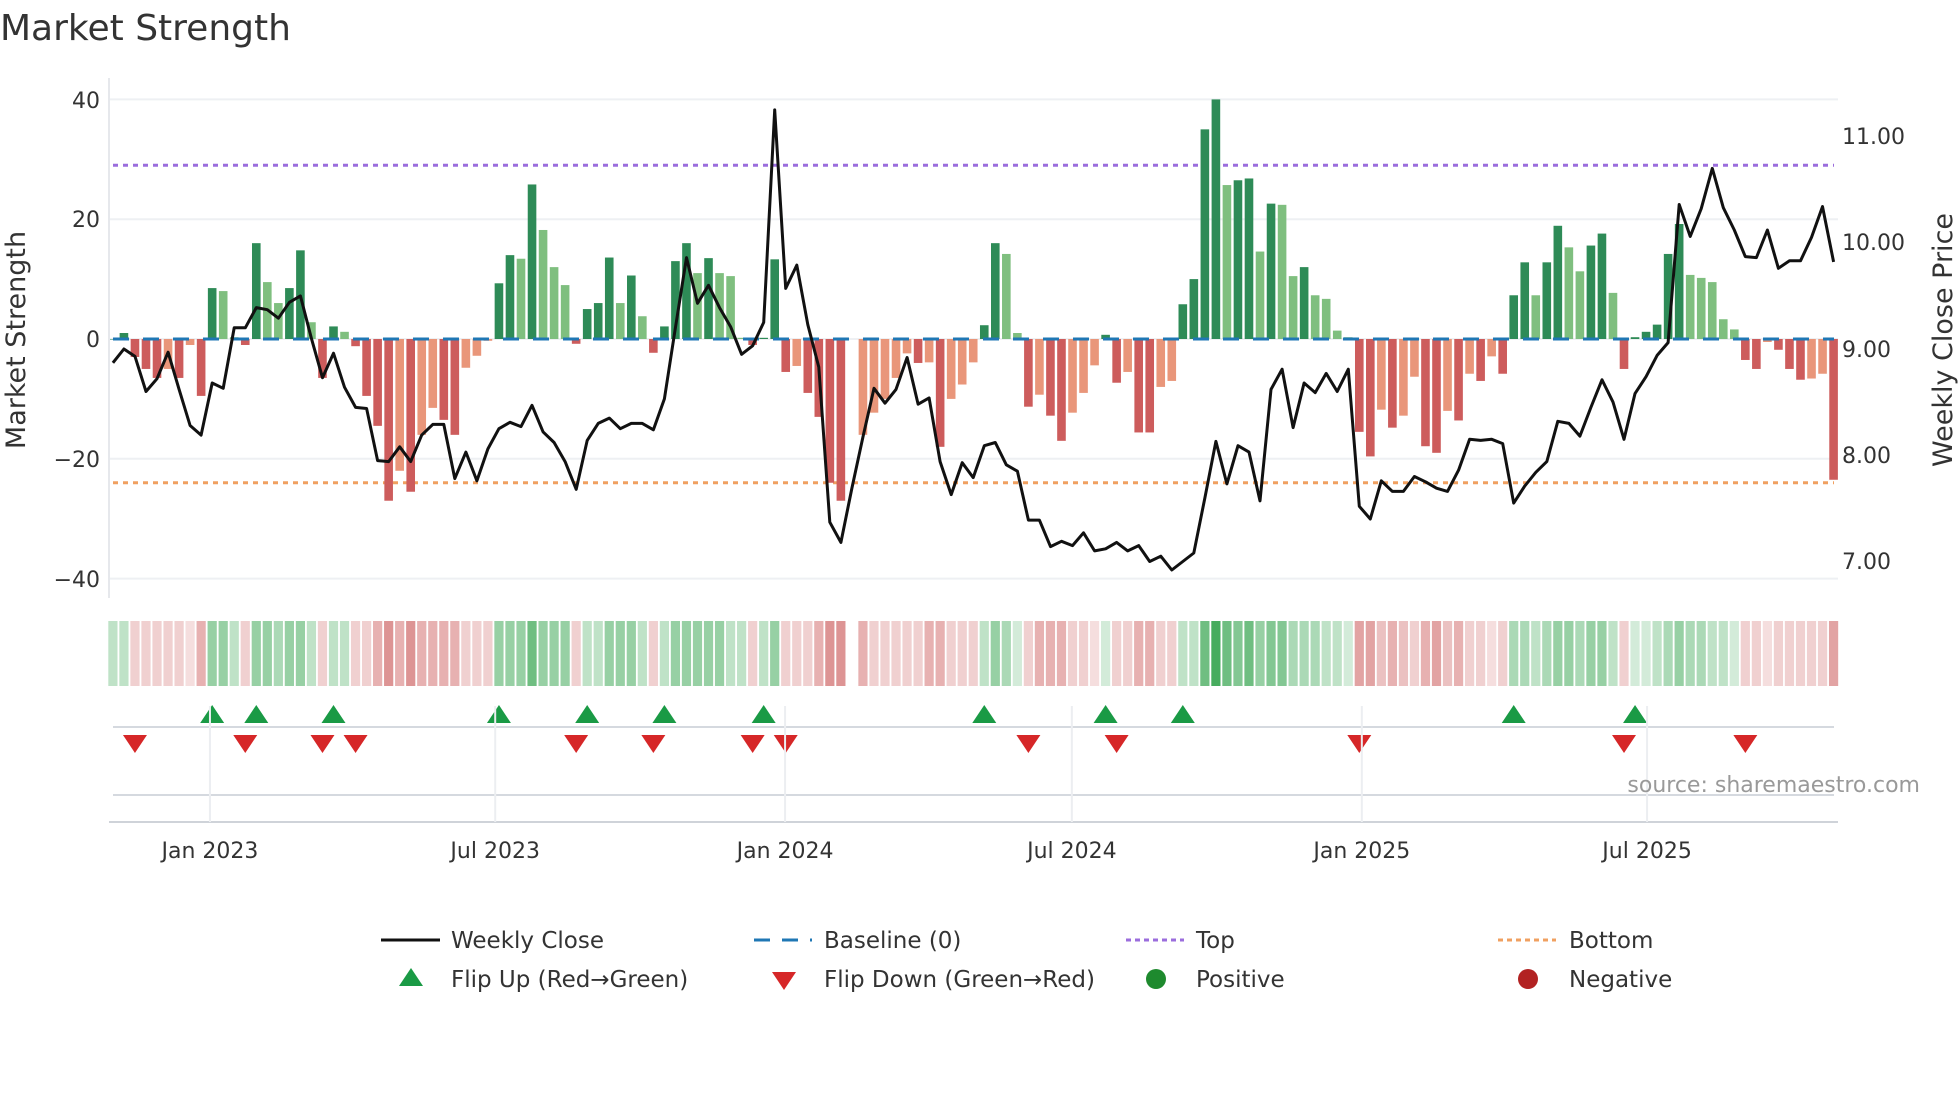 This screenshot has height=1102, width=1960. Describe the element at coordinates (1575, 941) in the screenshot. I see `legend-item-bottom: Bottom` at that location.